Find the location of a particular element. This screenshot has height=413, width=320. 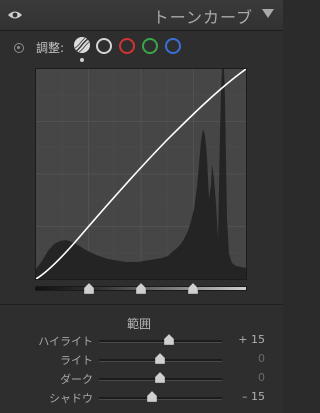

panel-header: トーンカーブ is located at coordinates (141, 15).